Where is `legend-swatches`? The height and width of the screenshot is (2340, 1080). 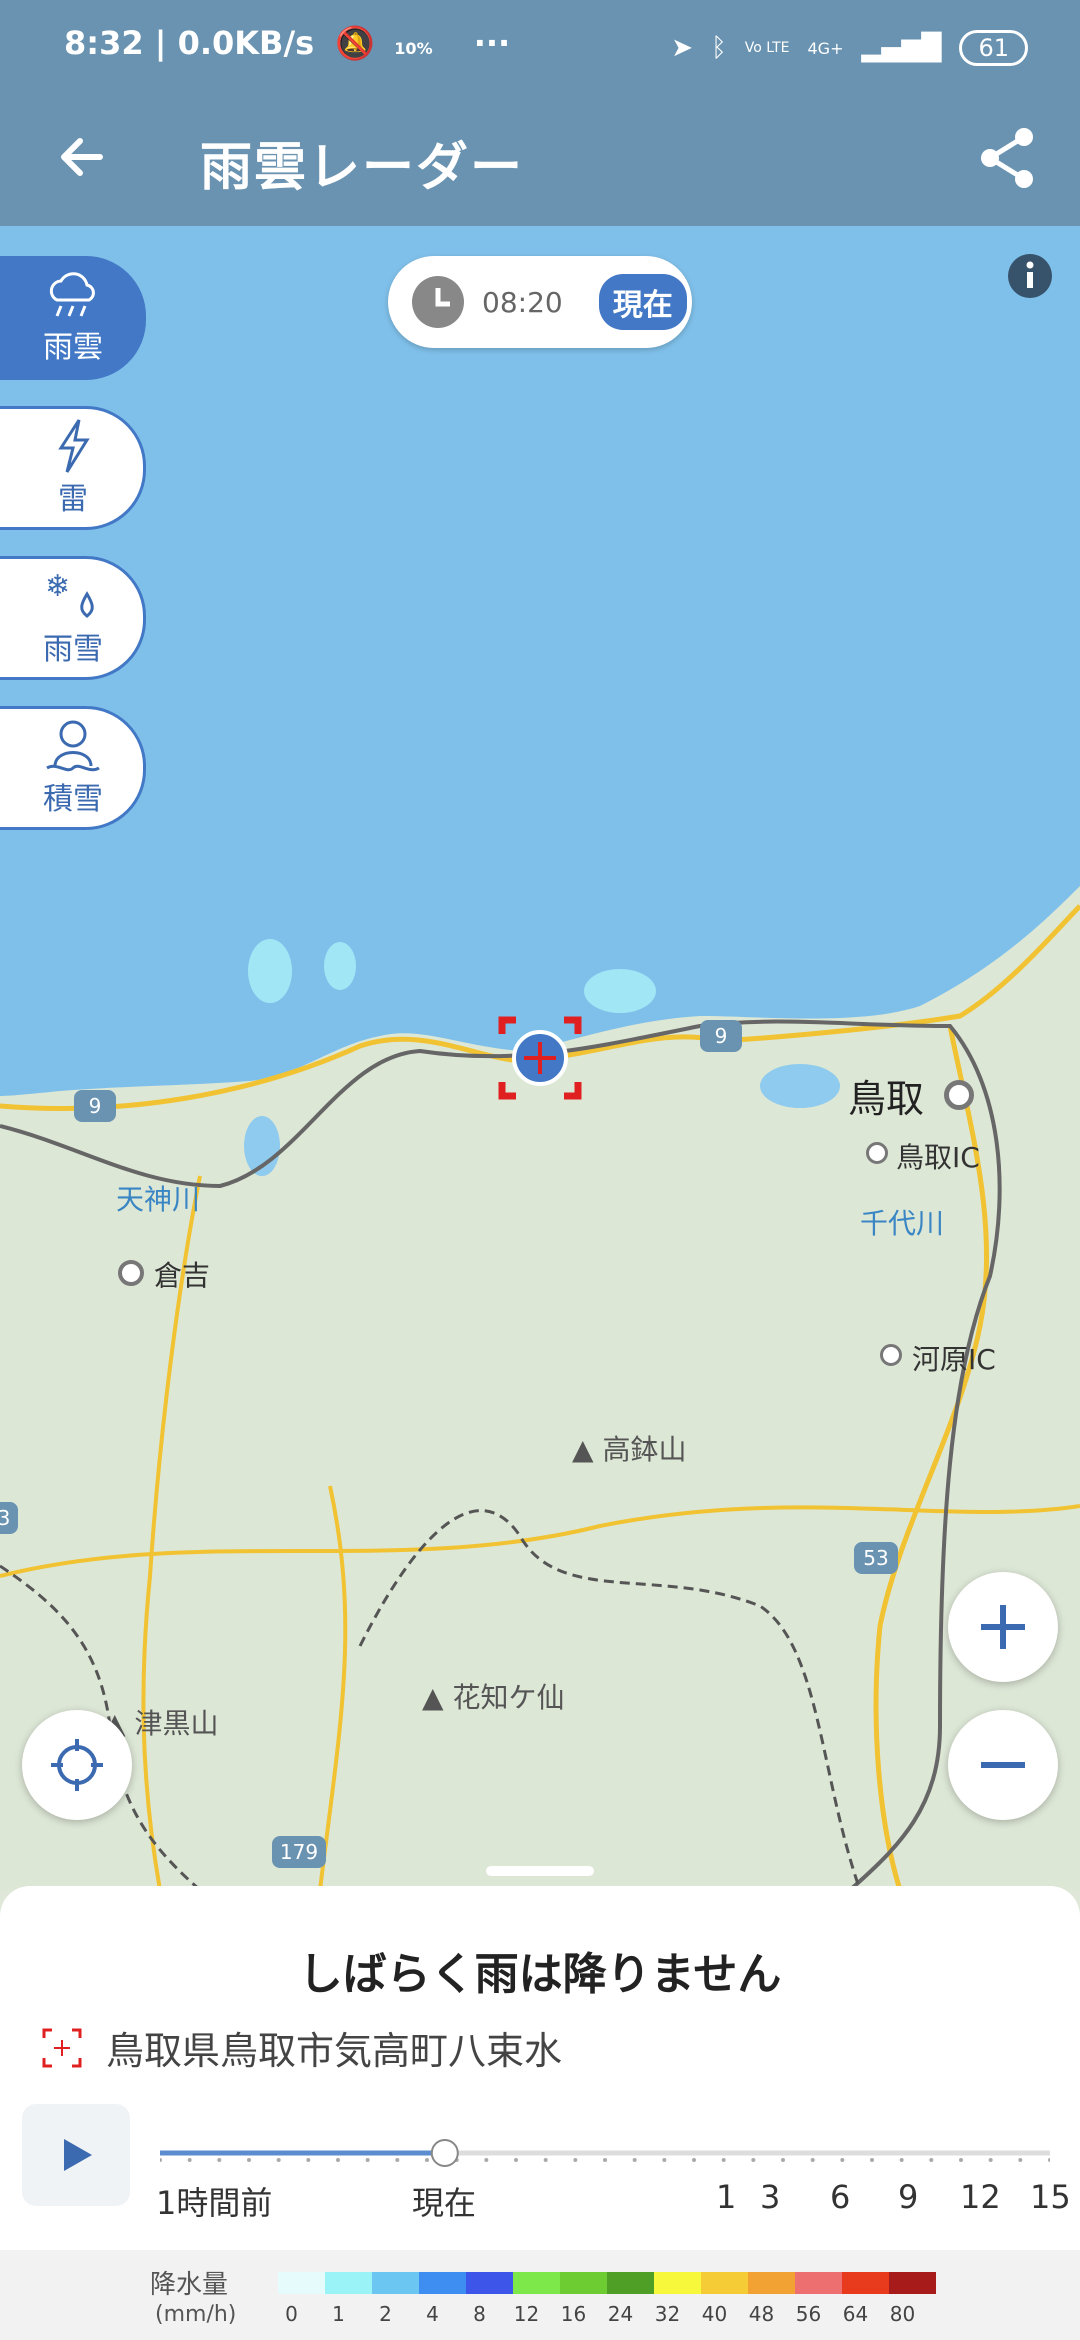 legend-swatches is located at coordinates (607, 2283).